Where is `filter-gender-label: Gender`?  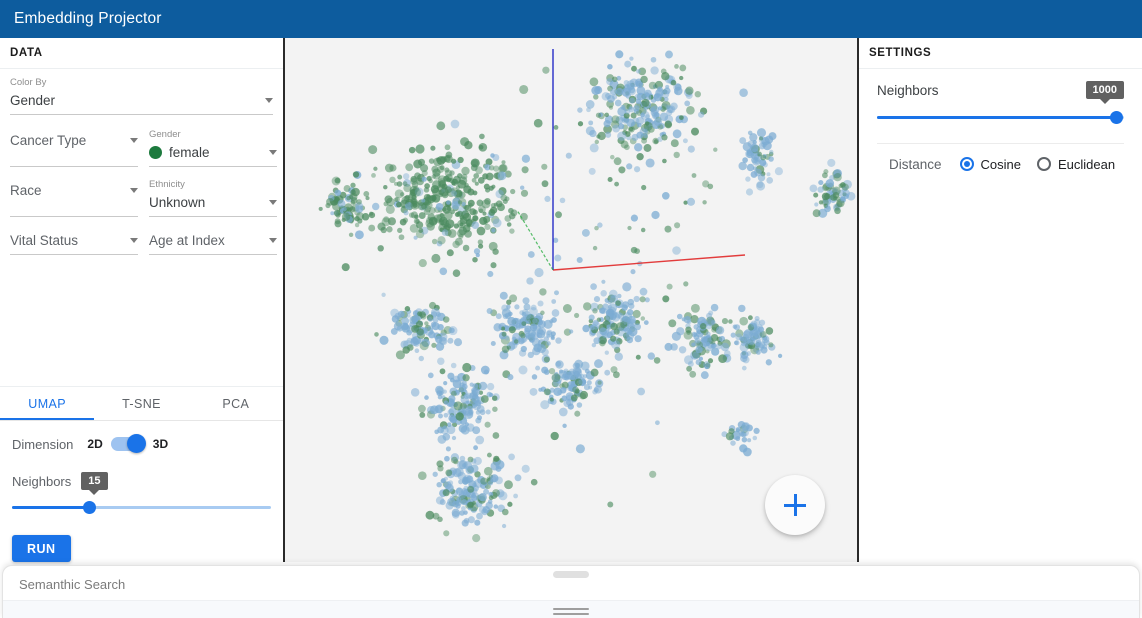
filter-gender-label: Gender is located at coordinates (165, 134).